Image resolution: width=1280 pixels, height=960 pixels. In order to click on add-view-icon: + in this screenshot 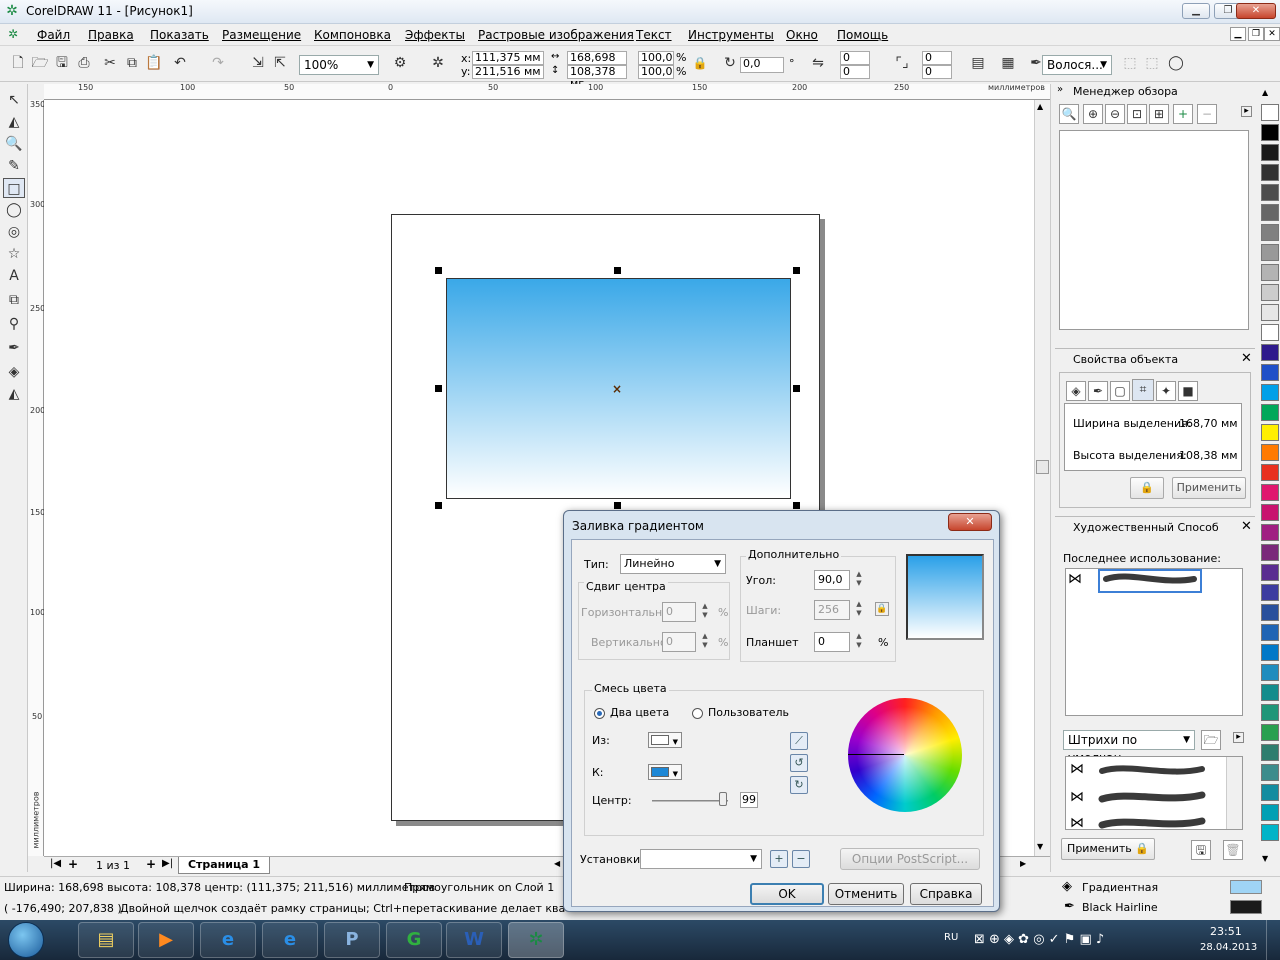, I will do `click(1183, 114)`.